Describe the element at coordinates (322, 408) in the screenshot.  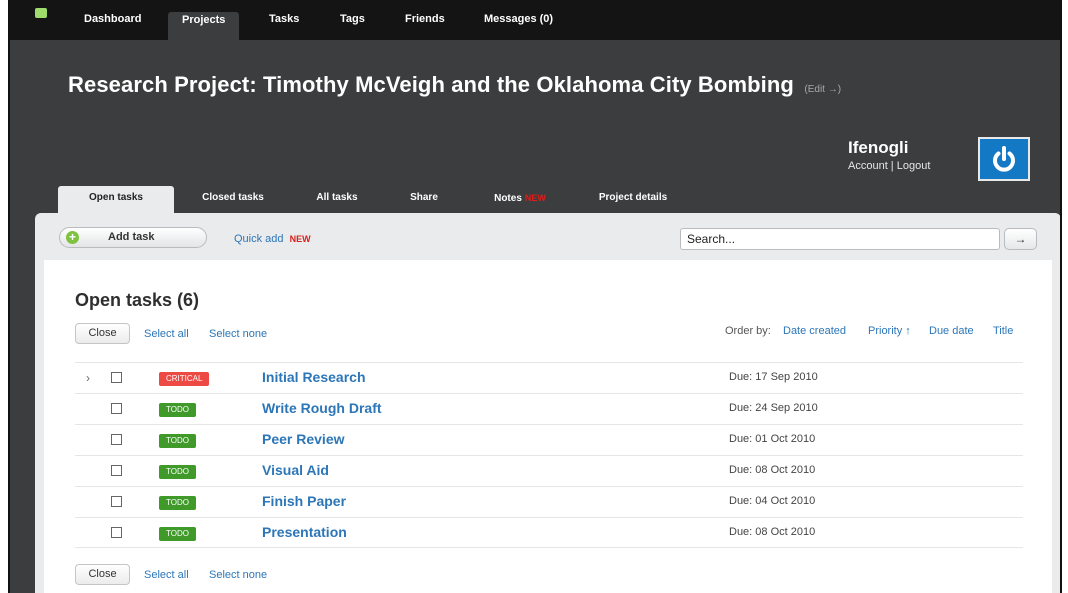
I see `task-title-link: Write Rough Draft` at that location.